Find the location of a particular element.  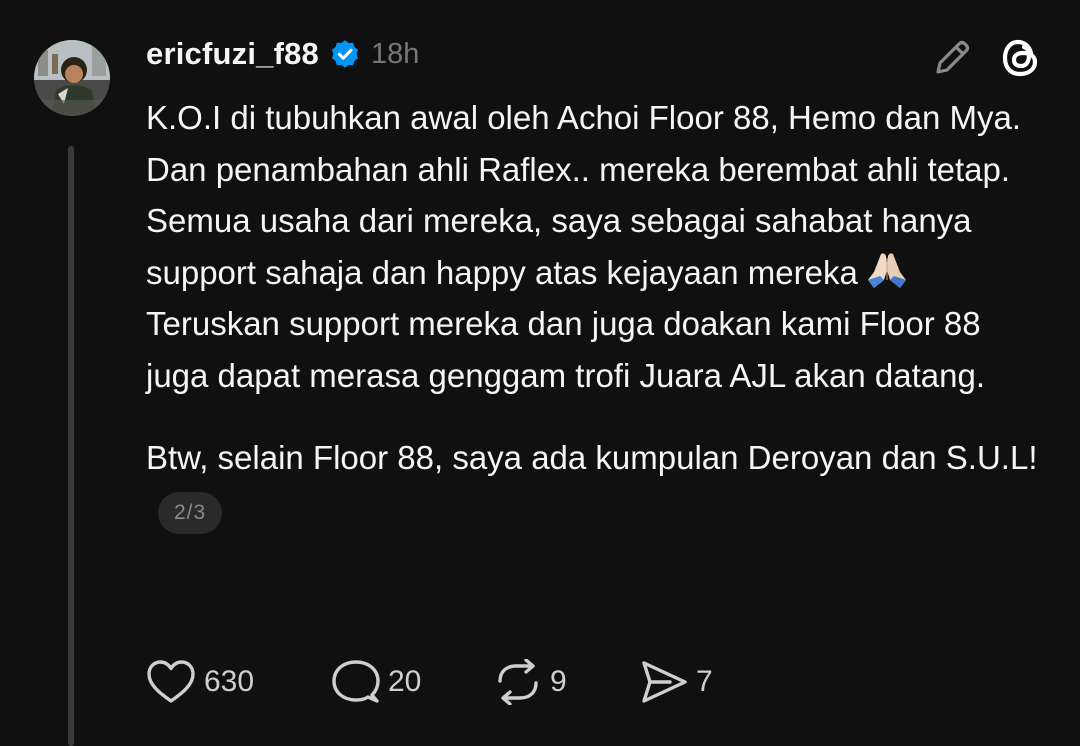

threads-logo-icon is located at coordinates (1022, 58).